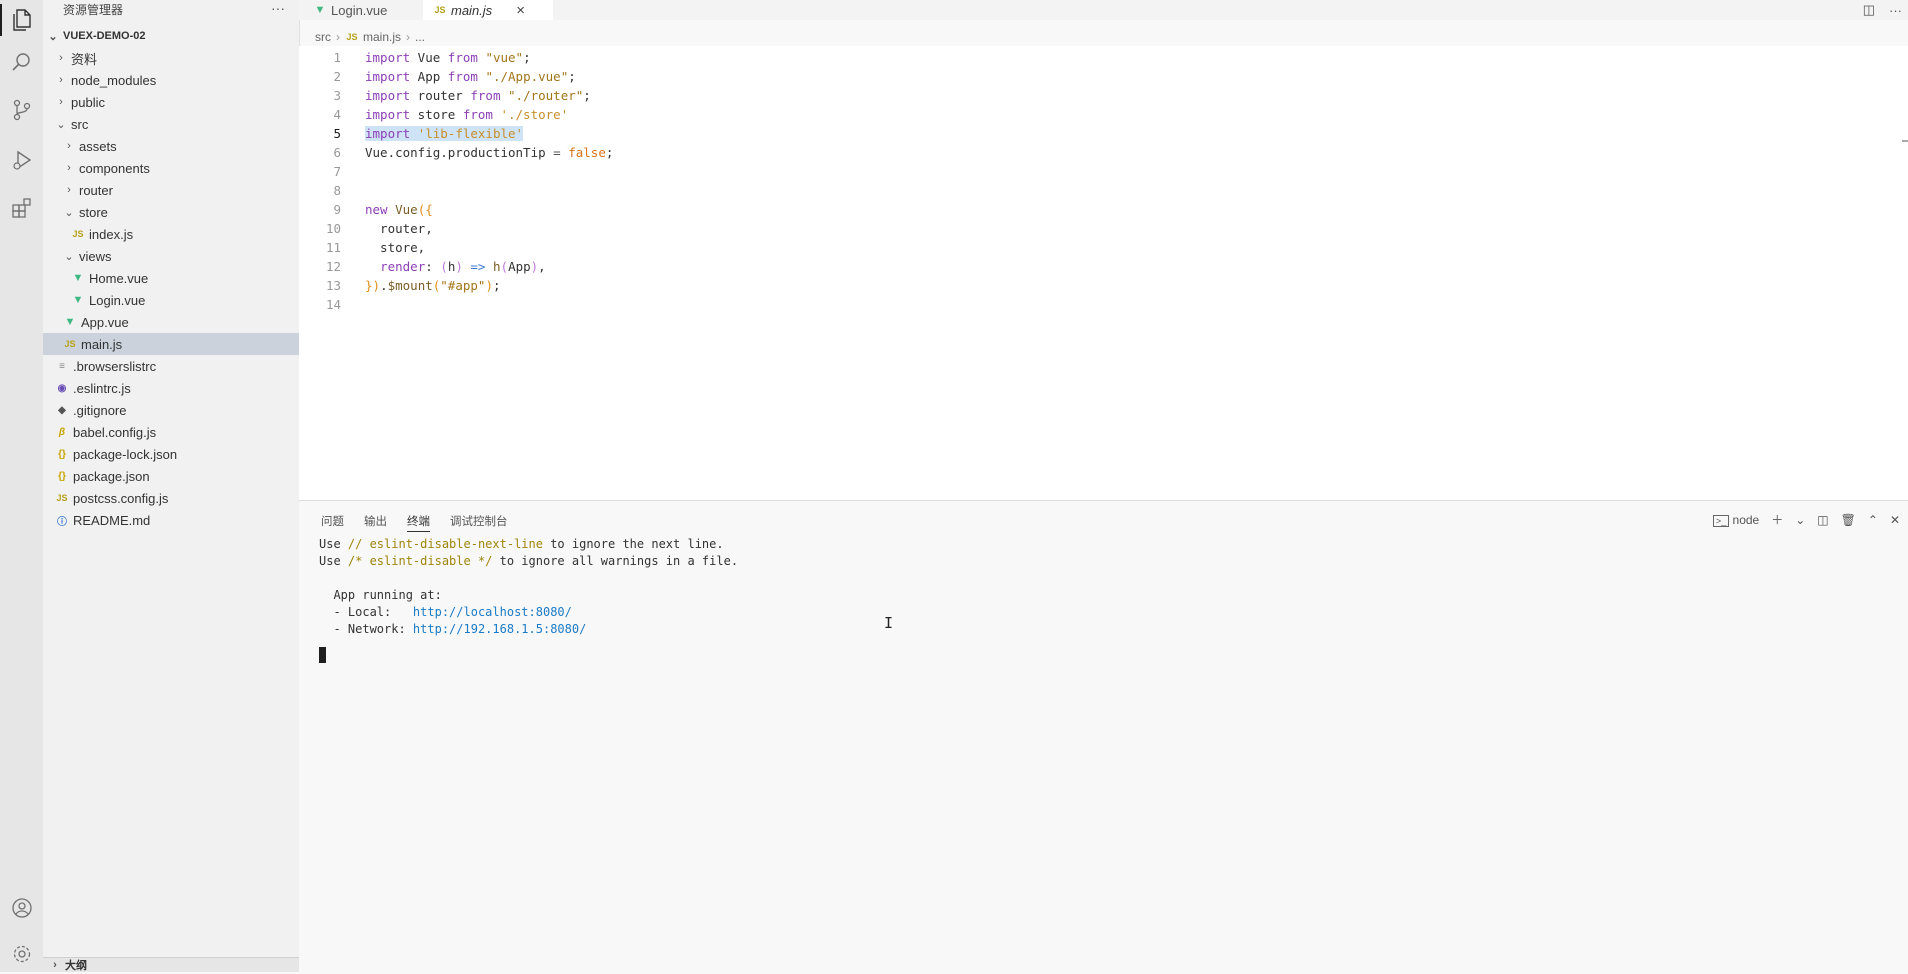 This screenshot has height=974, width=1908. What do you see at coordinates (21, 208) in the screenshot?
I see `extensions-icon` at bounding box center [21, 208].